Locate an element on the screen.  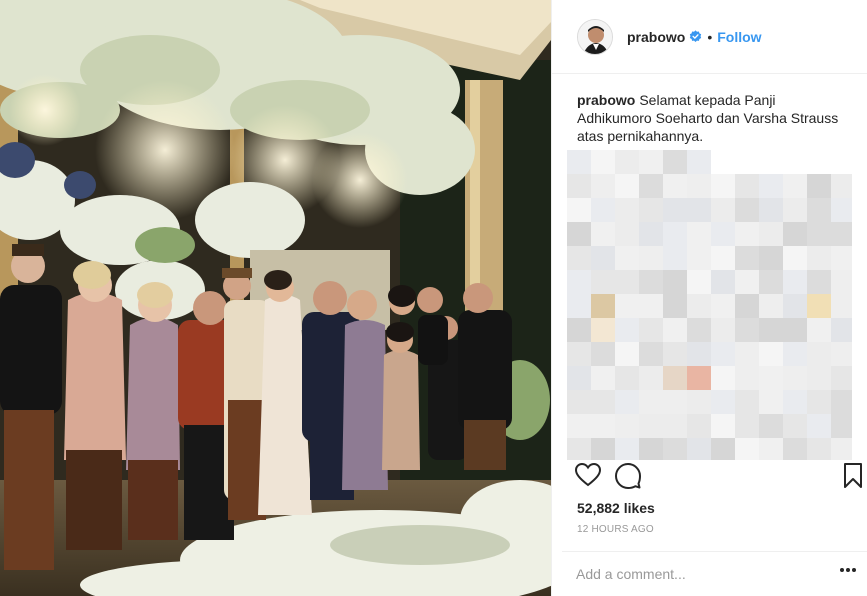
comment-icon is located at coordinates (628, 476).